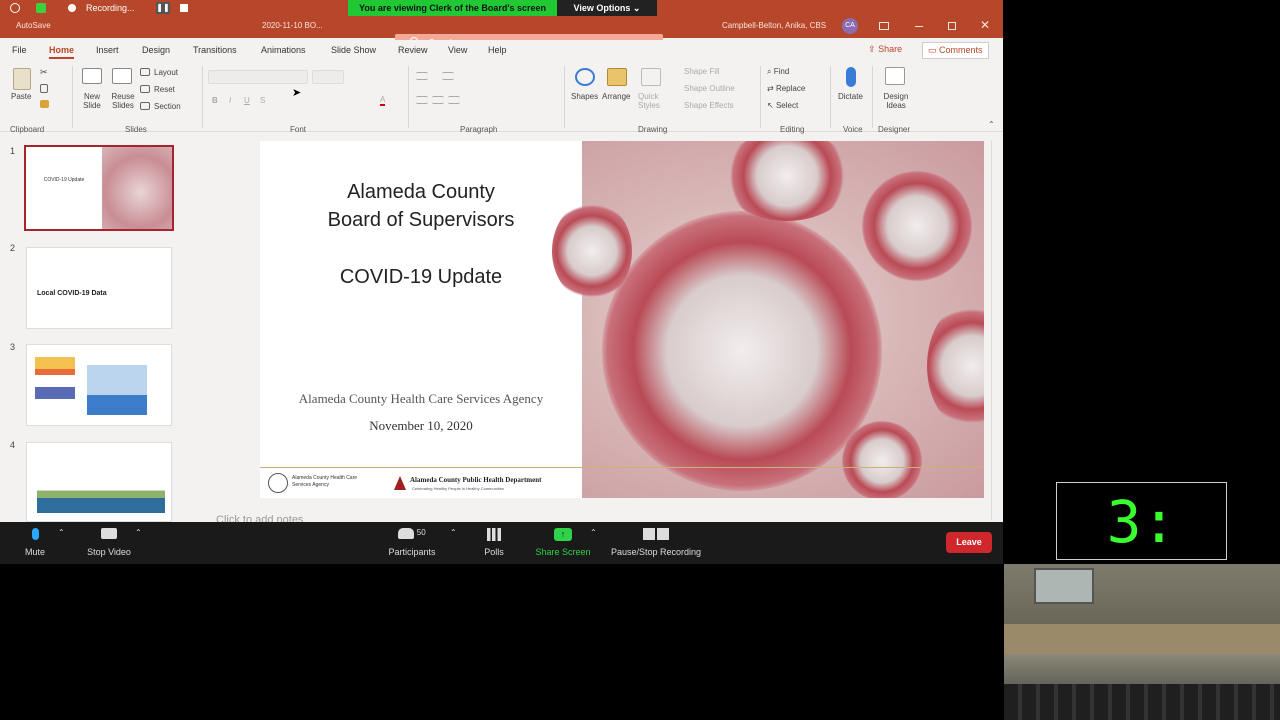 The image size is (1280, 720). Describe the element at coordinates (163, 8) in the screenshot. I see `pause-recording-icon: ❚❚` at that location.